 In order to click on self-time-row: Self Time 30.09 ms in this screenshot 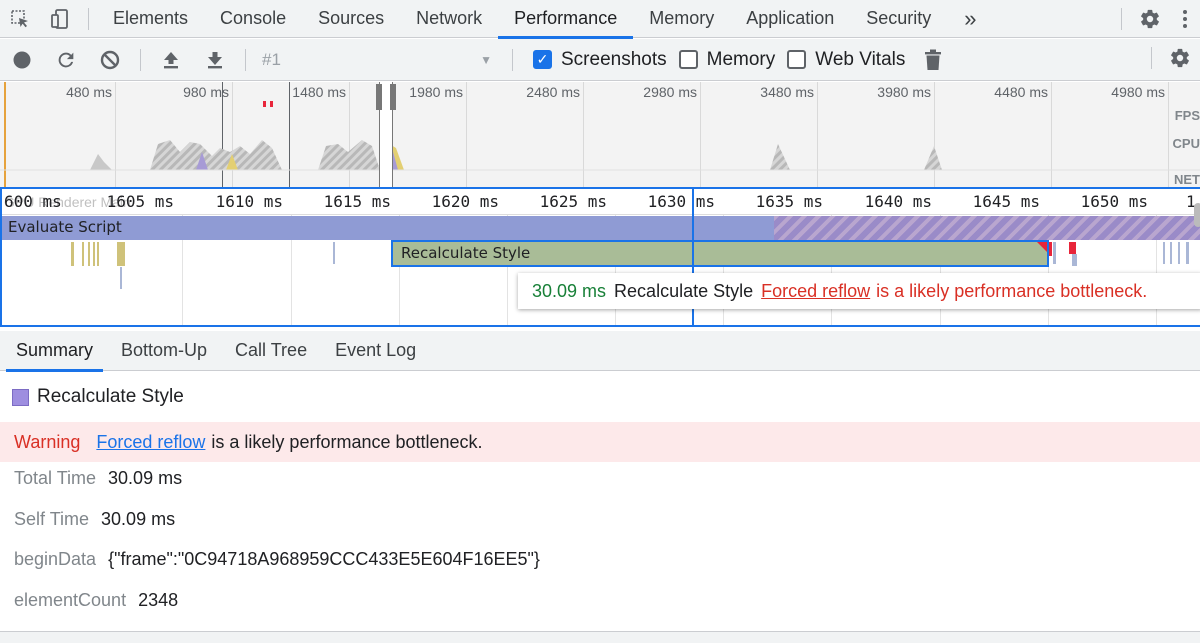, I will do `click(94, 519)`.